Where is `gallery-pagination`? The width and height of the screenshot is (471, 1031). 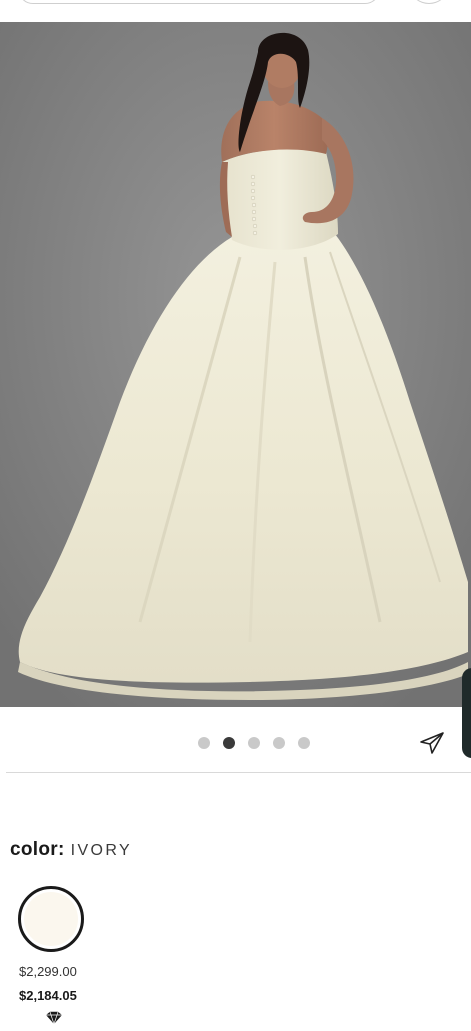 gallery-pagination is located at coordinates (254, 744).